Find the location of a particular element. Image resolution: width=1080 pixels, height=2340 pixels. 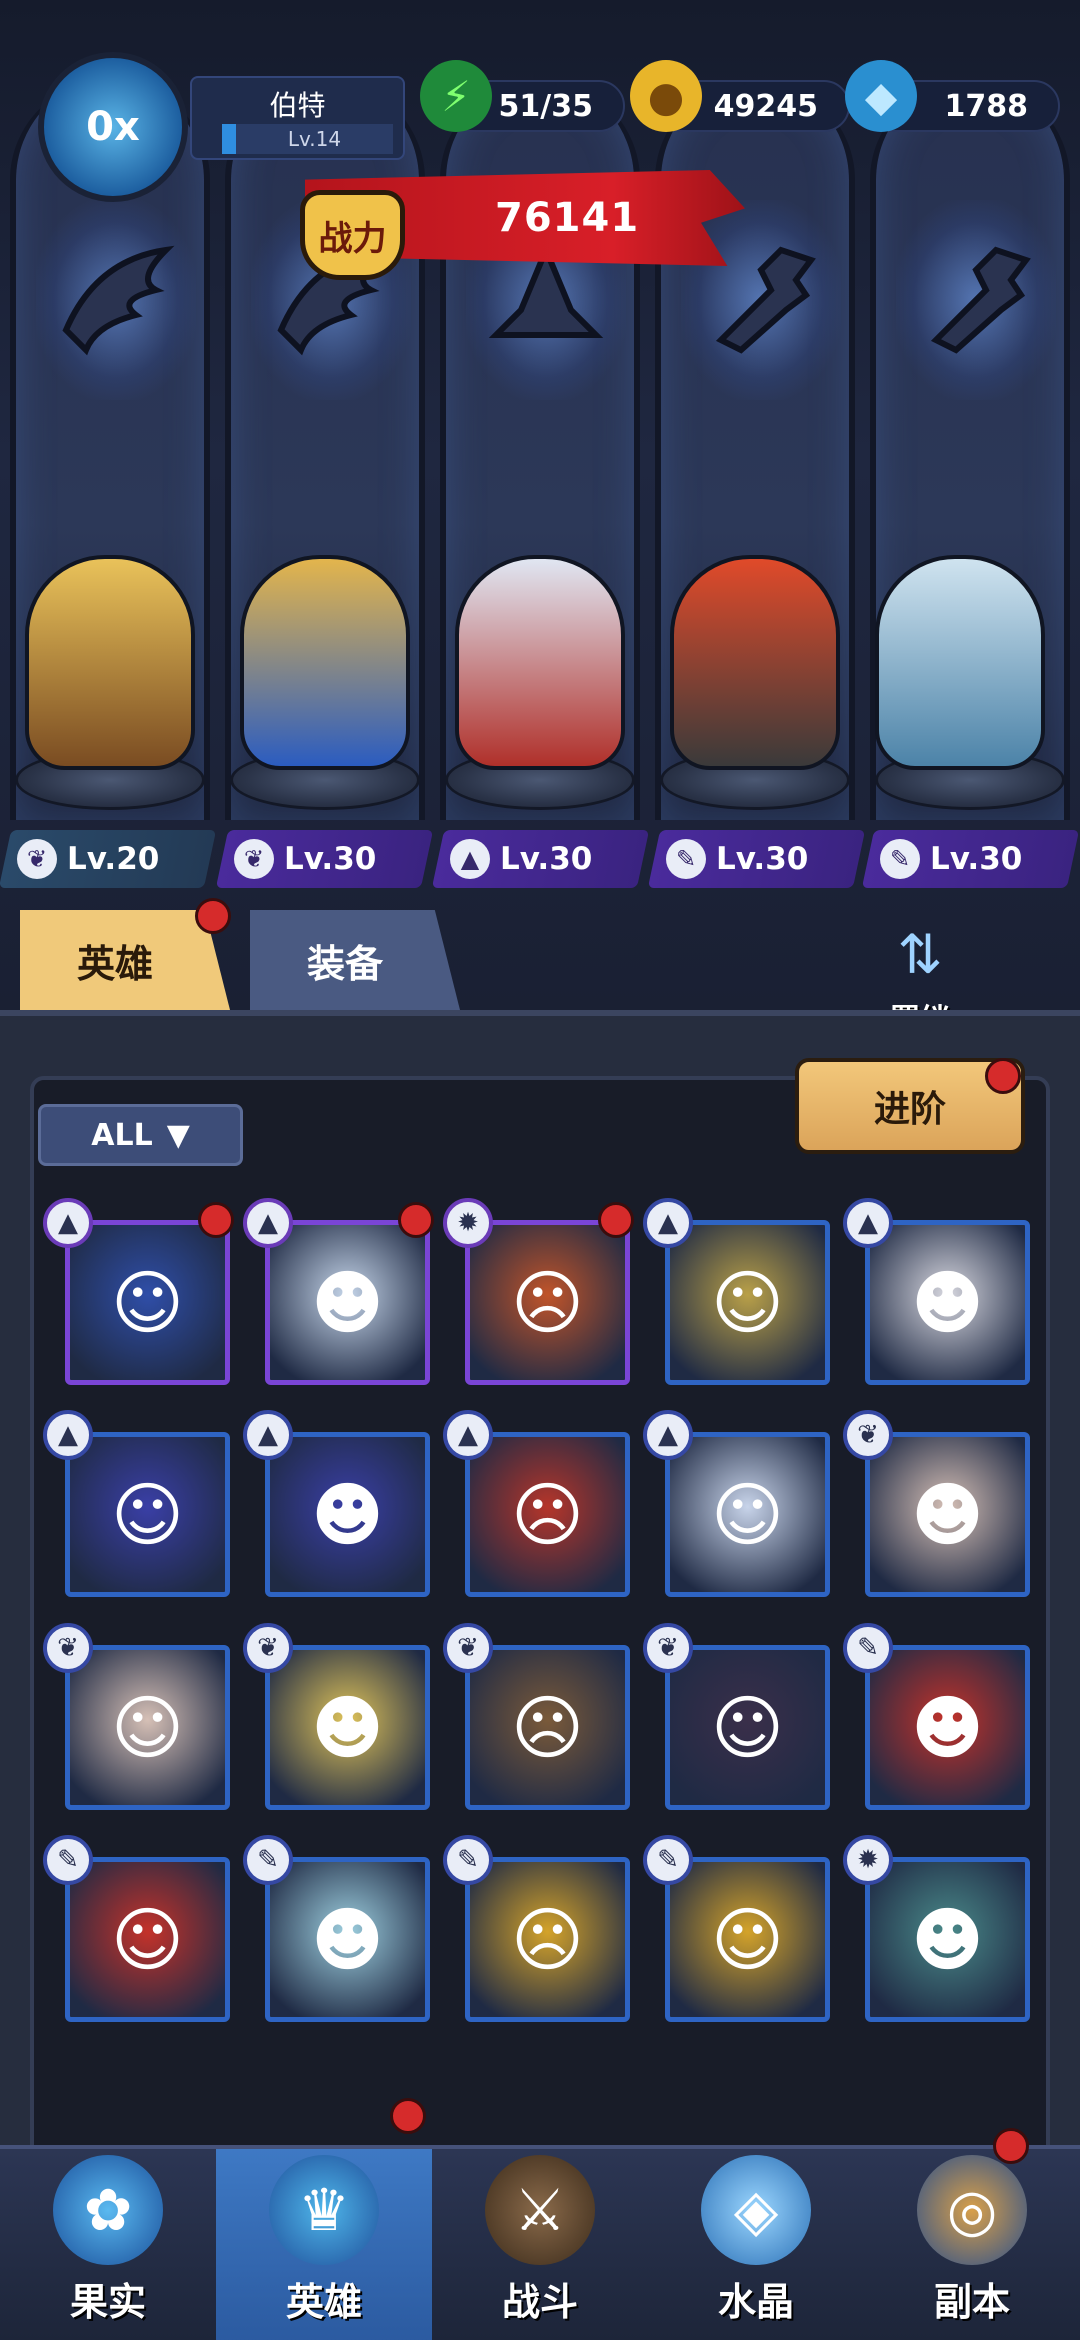

gold-coin-add-icon: ● is located at coordinates (666, 96).